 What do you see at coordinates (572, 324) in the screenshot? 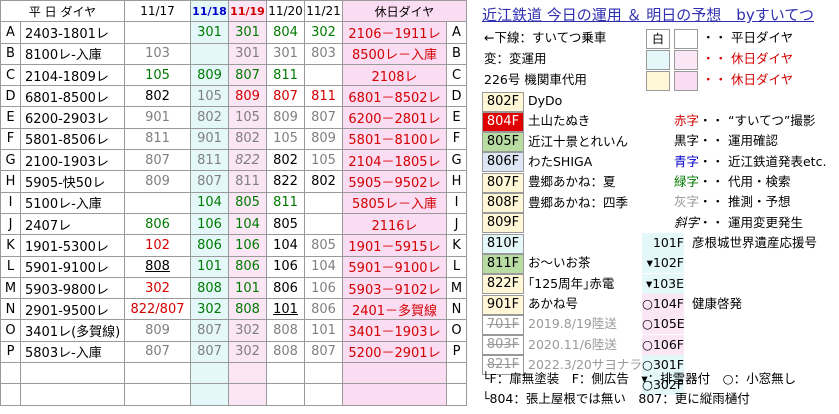
I see `train-name: 2019.8/19陸送` at bounding box center [572, 324].